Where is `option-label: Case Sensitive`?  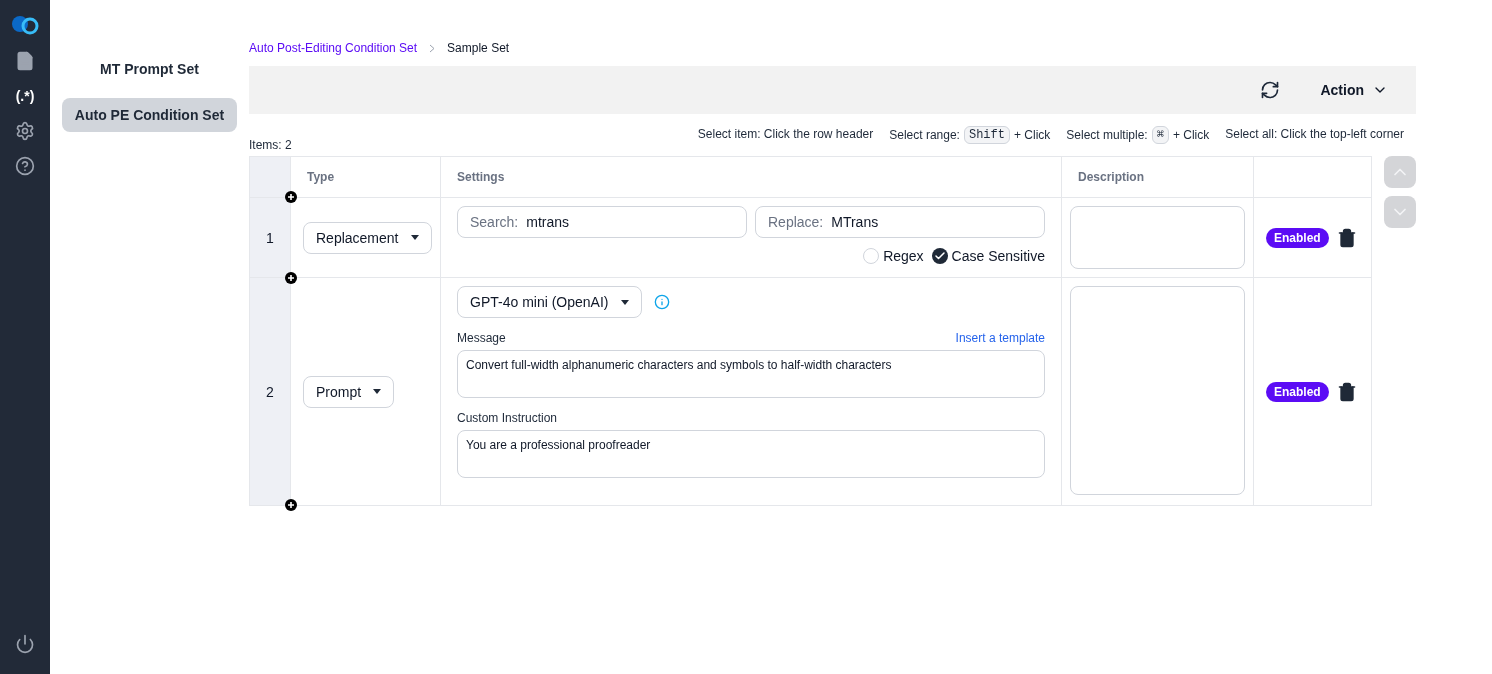
option-label: Case Sensitive is located at coordinates (998, 256).